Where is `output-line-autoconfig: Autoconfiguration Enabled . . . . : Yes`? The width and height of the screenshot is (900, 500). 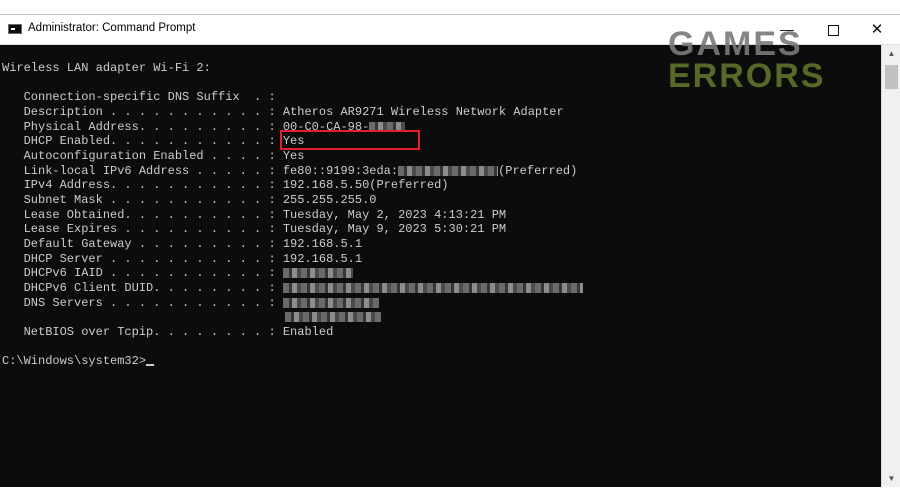
output-line-autoconfig: Autoconfiguration Enabled . . . . : Yes is located at coordinates (153, 156).